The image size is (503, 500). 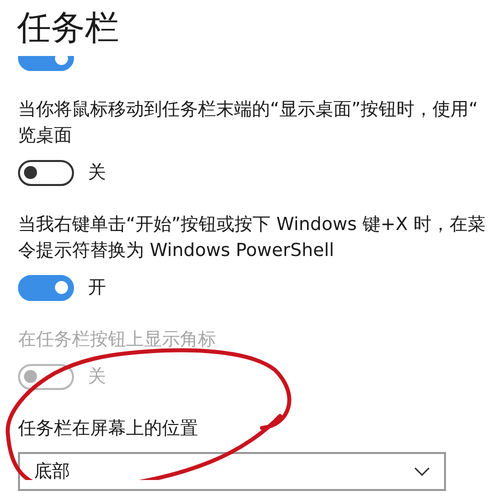 I want to click on setting-description: 当你将鼠标移动到任务栏末端的“显示桌面”按钮时，使用“, so click(x=248, y=110).